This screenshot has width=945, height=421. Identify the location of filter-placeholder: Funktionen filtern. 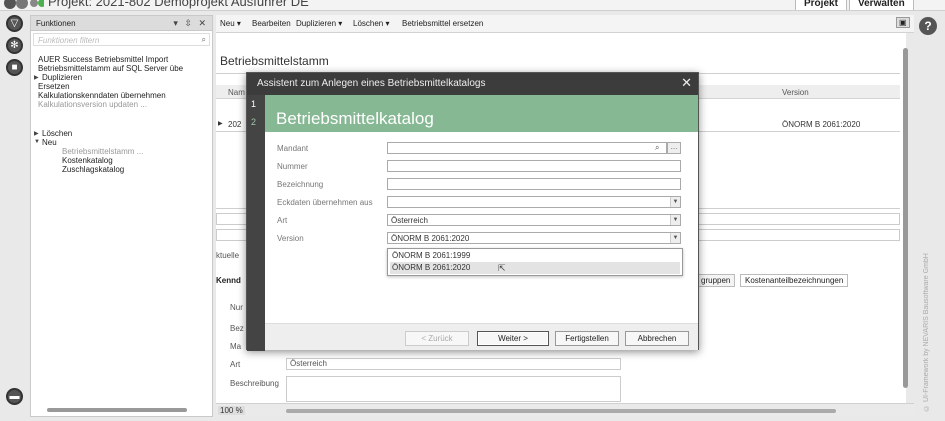
(69, 40).